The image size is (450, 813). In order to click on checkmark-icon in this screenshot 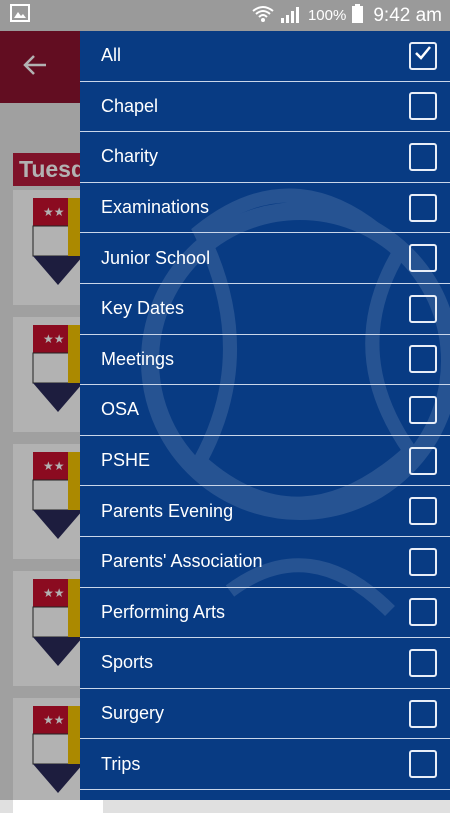, I will do `click(423, 55)`.